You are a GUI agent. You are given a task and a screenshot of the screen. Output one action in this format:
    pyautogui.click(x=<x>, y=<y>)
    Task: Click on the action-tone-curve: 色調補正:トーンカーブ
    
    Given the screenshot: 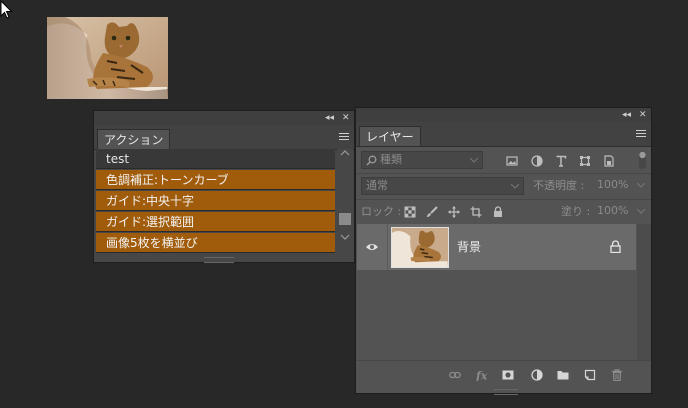 What is the action you would take?
    pyautogui.click(x=215, y=180)
    